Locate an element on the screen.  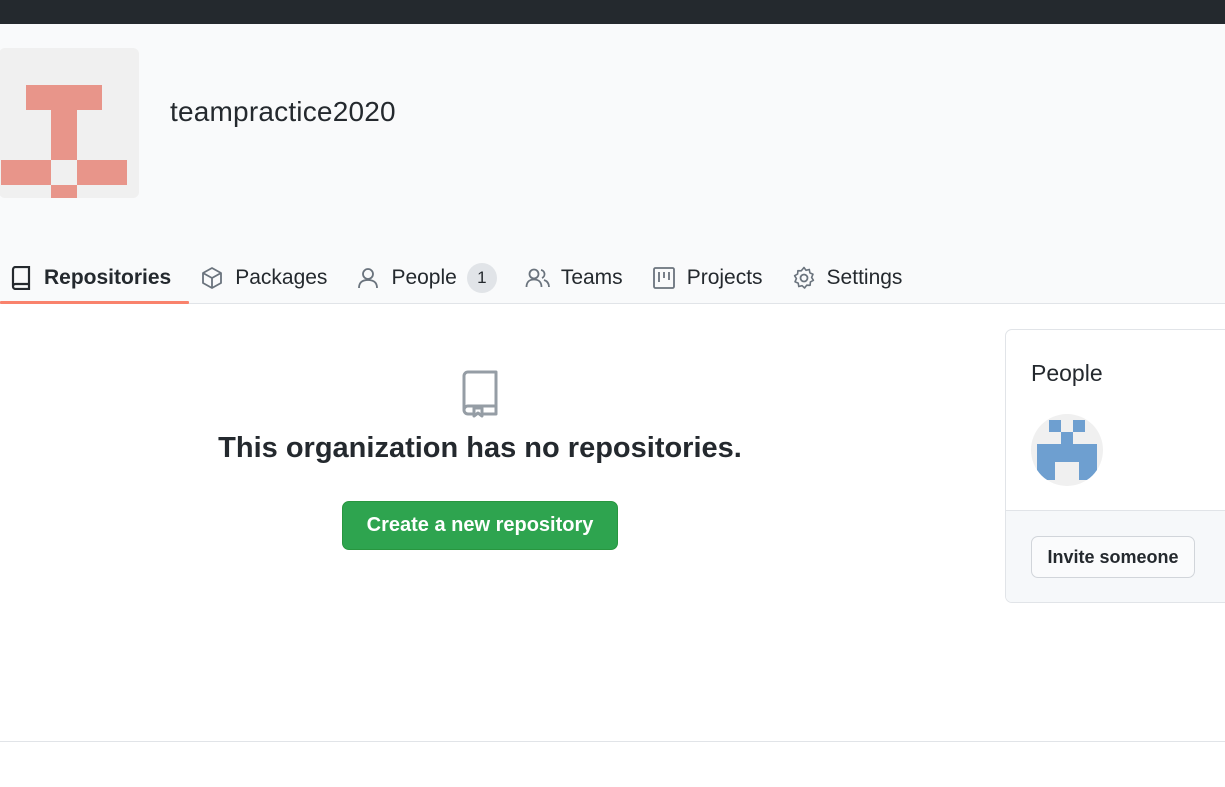
tab-packages: Packages is located at coordinates (268, 278).